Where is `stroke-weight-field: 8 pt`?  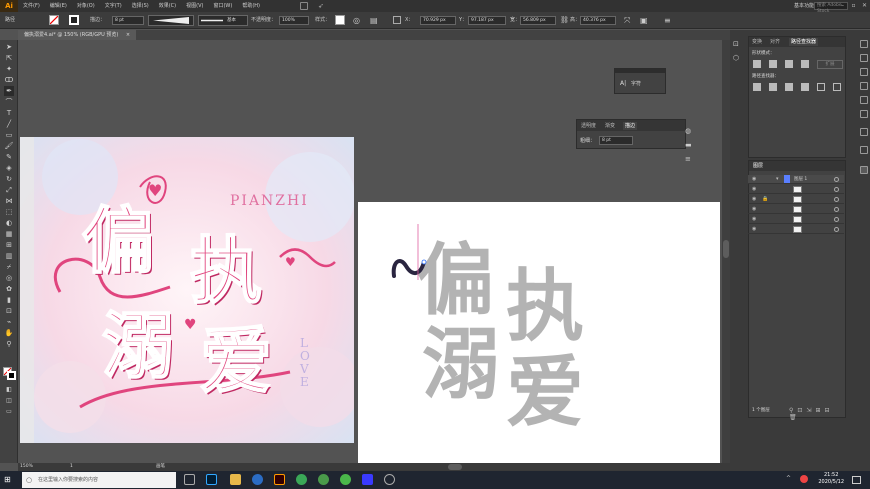
stroke-weight-field: 8 pt is located at coordinates (128, 20).